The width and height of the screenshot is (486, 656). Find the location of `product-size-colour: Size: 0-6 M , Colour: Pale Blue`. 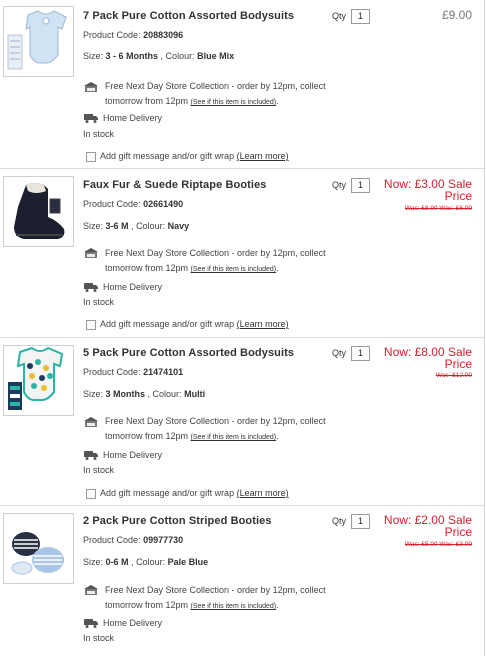

product-size-colour: Size: 0-6 M , Colour: Pale Blue is located at coordinates (146, 562).